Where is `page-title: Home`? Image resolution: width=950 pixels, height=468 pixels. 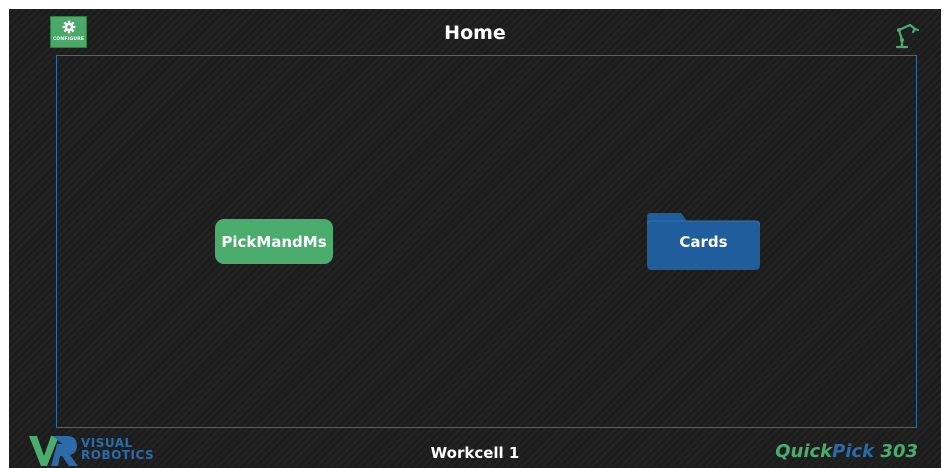
page-title: Home is located at coordinates (475, 33).